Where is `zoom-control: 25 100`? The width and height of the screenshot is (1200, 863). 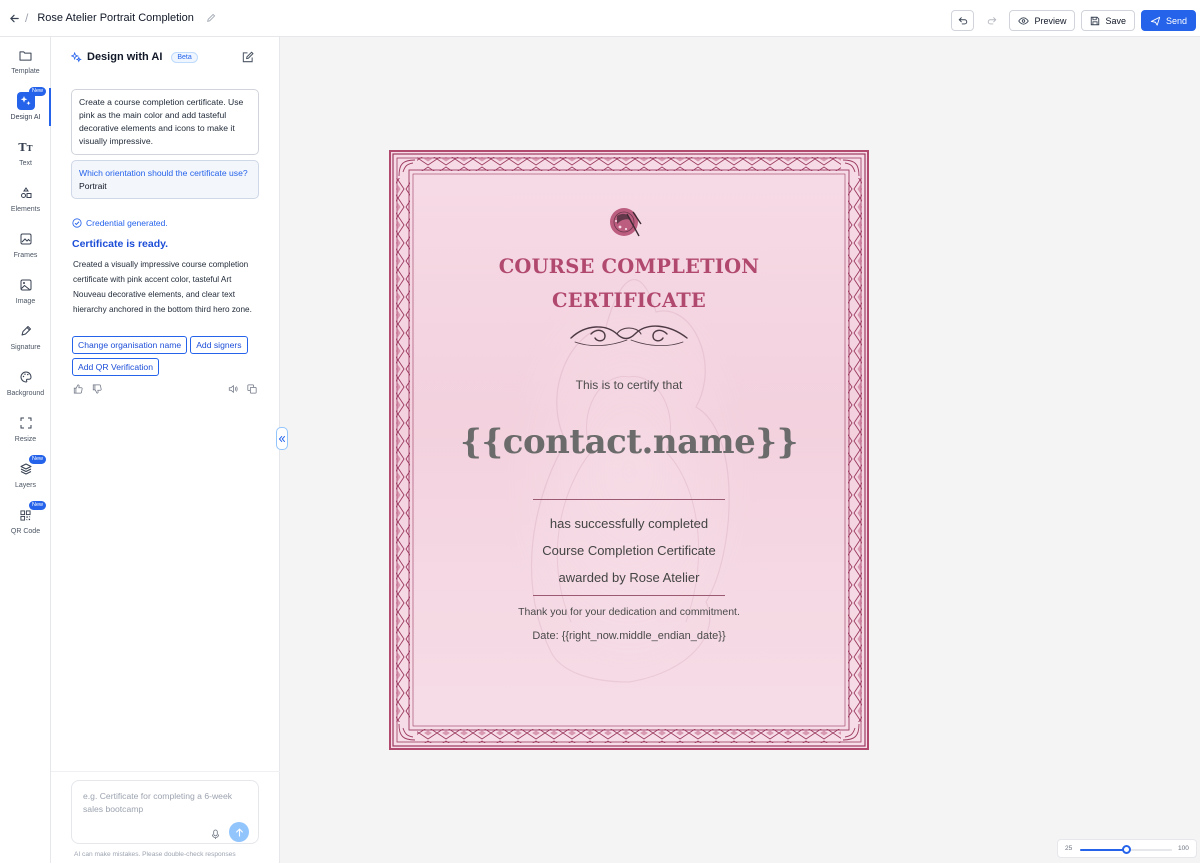 zoom-control: 25 100 is located at coordinates (1127, 848).